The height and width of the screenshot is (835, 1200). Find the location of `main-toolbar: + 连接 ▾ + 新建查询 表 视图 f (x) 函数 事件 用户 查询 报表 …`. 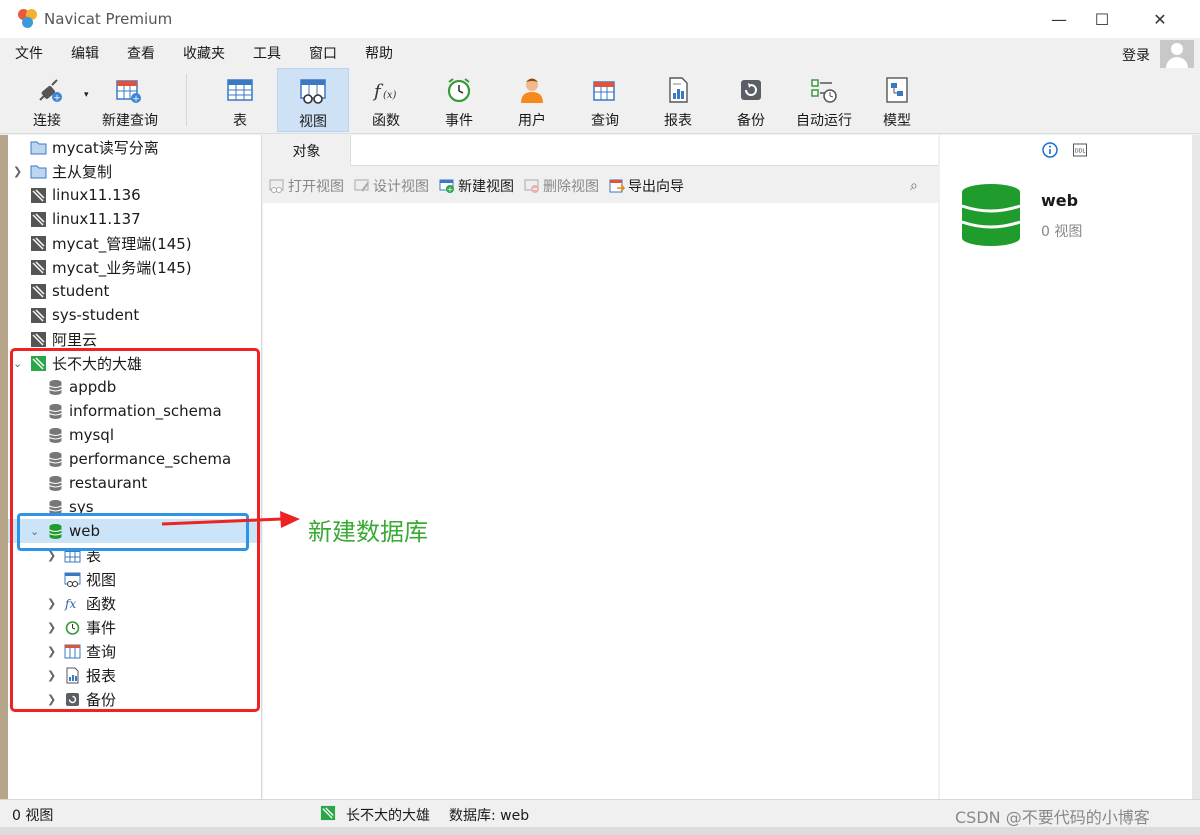

main-toolbar: + 连接 ▾ + 新建查询 表 视图 f (x) 函数 事件 用户 查询 报表 … is located at coordinates (600, 101).